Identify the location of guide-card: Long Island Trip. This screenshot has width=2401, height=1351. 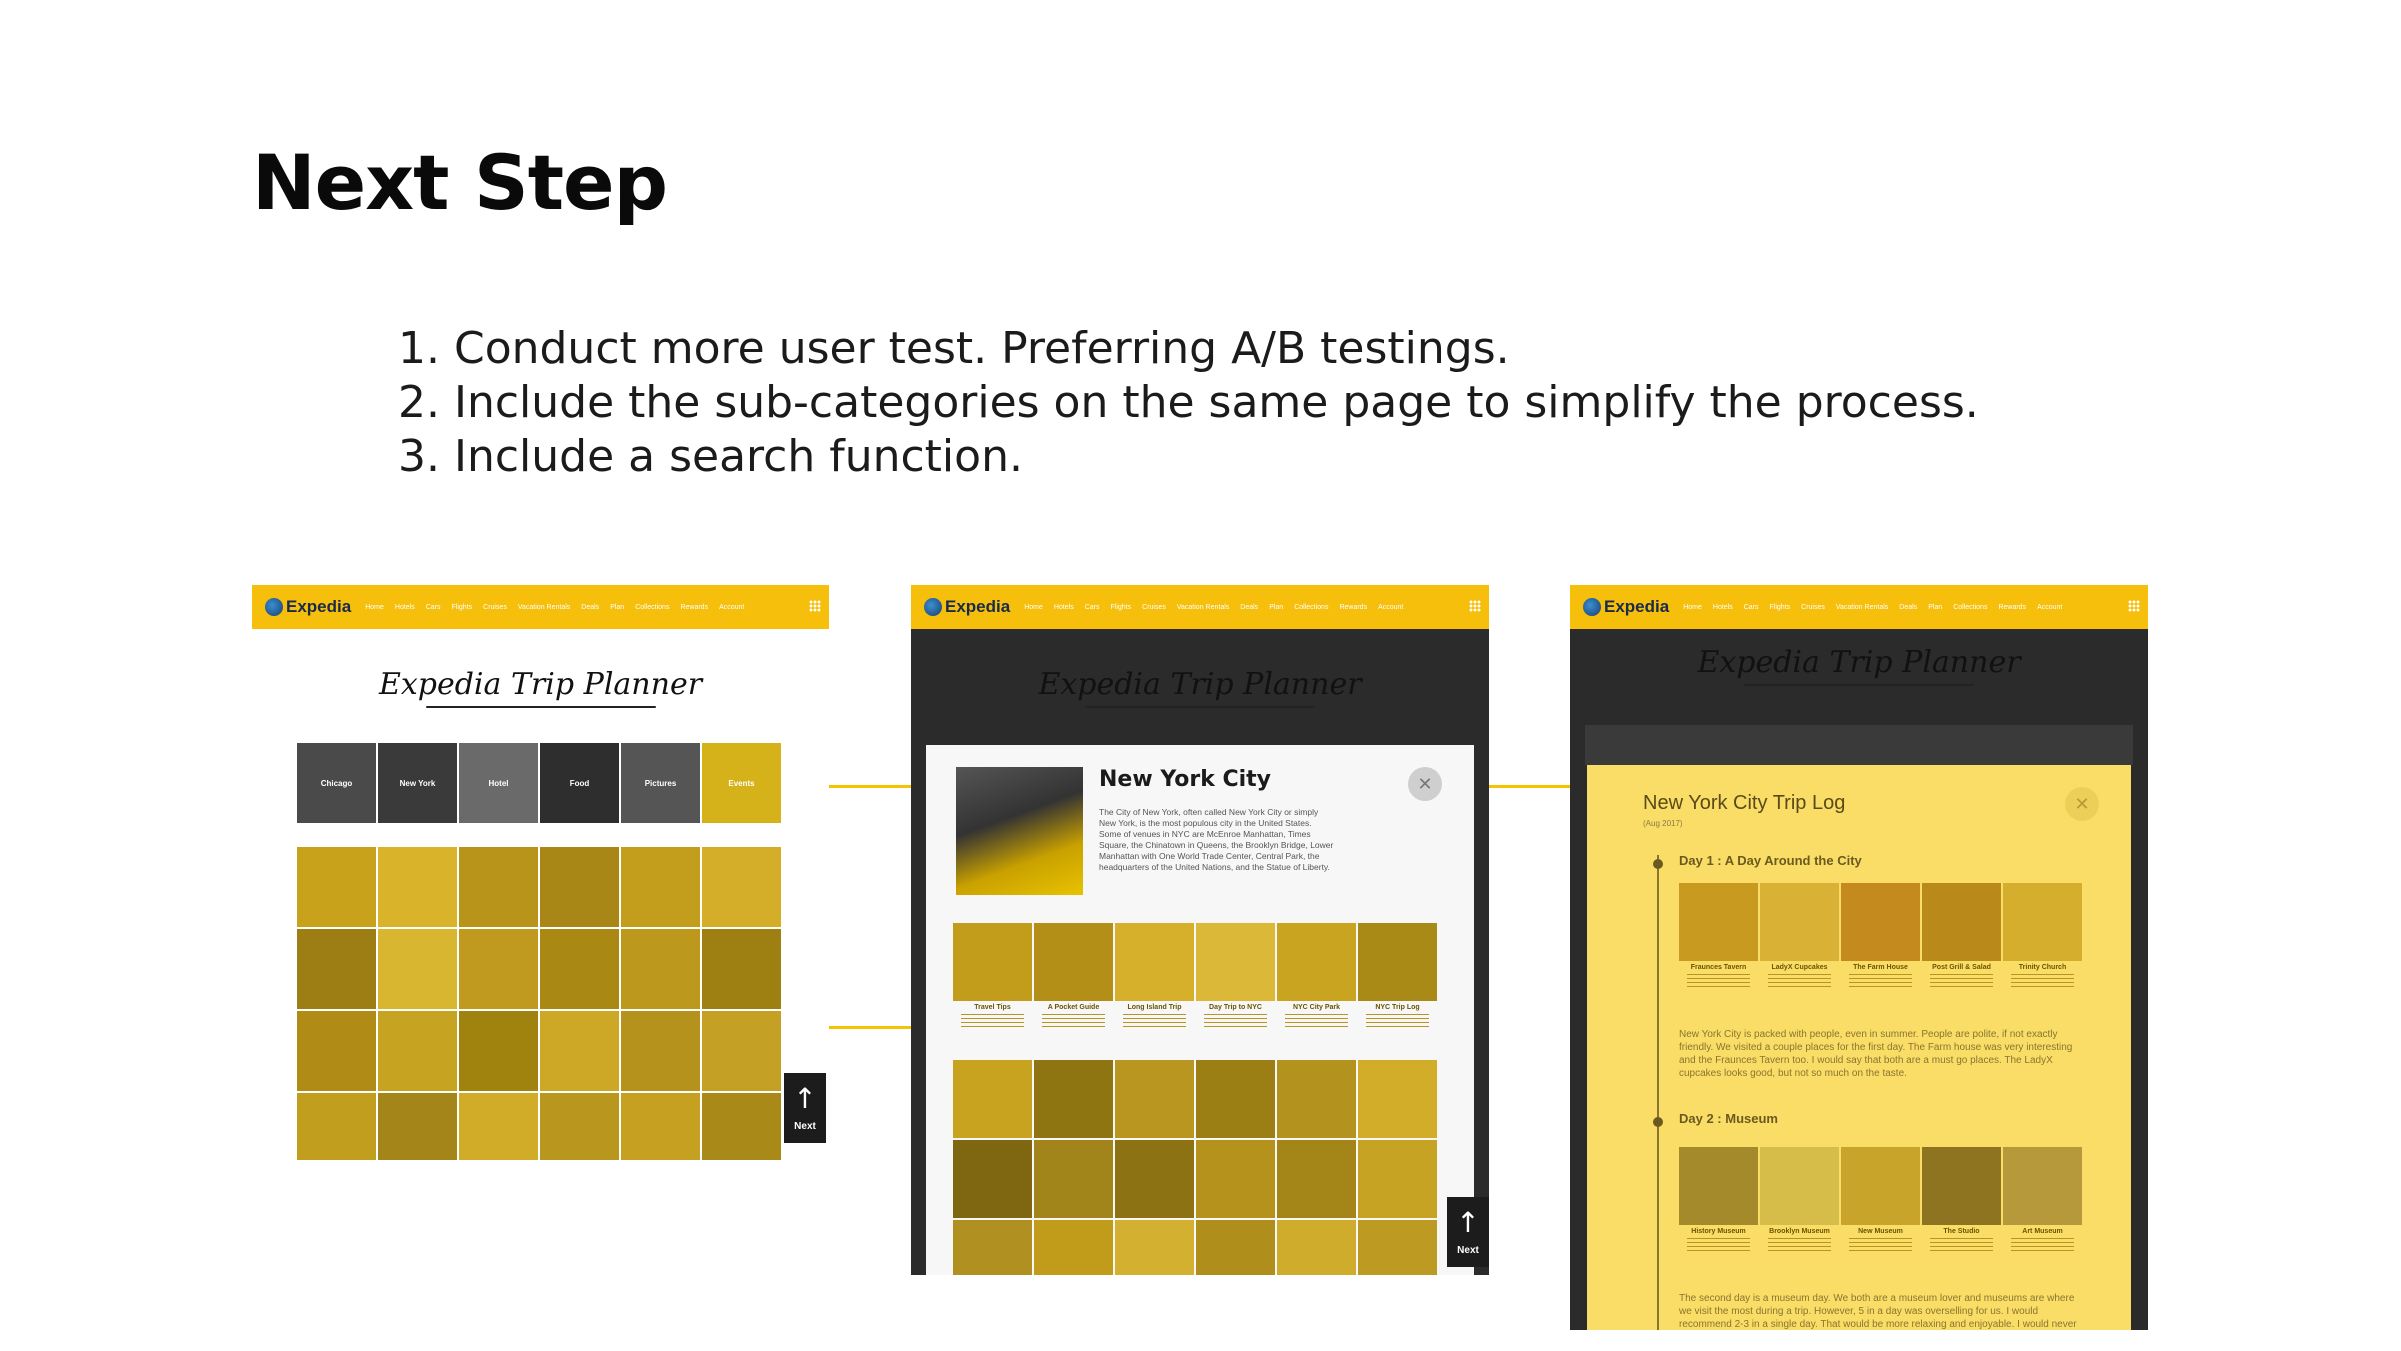
(1154, 975).